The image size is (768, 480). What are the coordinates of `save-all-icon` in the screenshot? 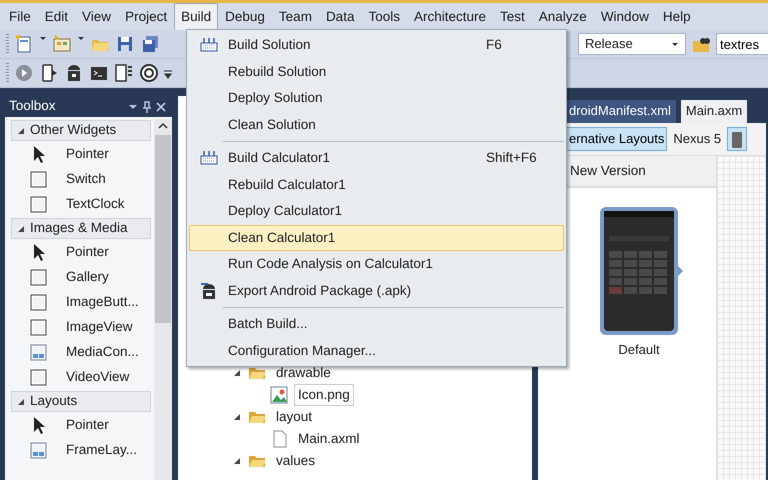 It's located at (150, 44).